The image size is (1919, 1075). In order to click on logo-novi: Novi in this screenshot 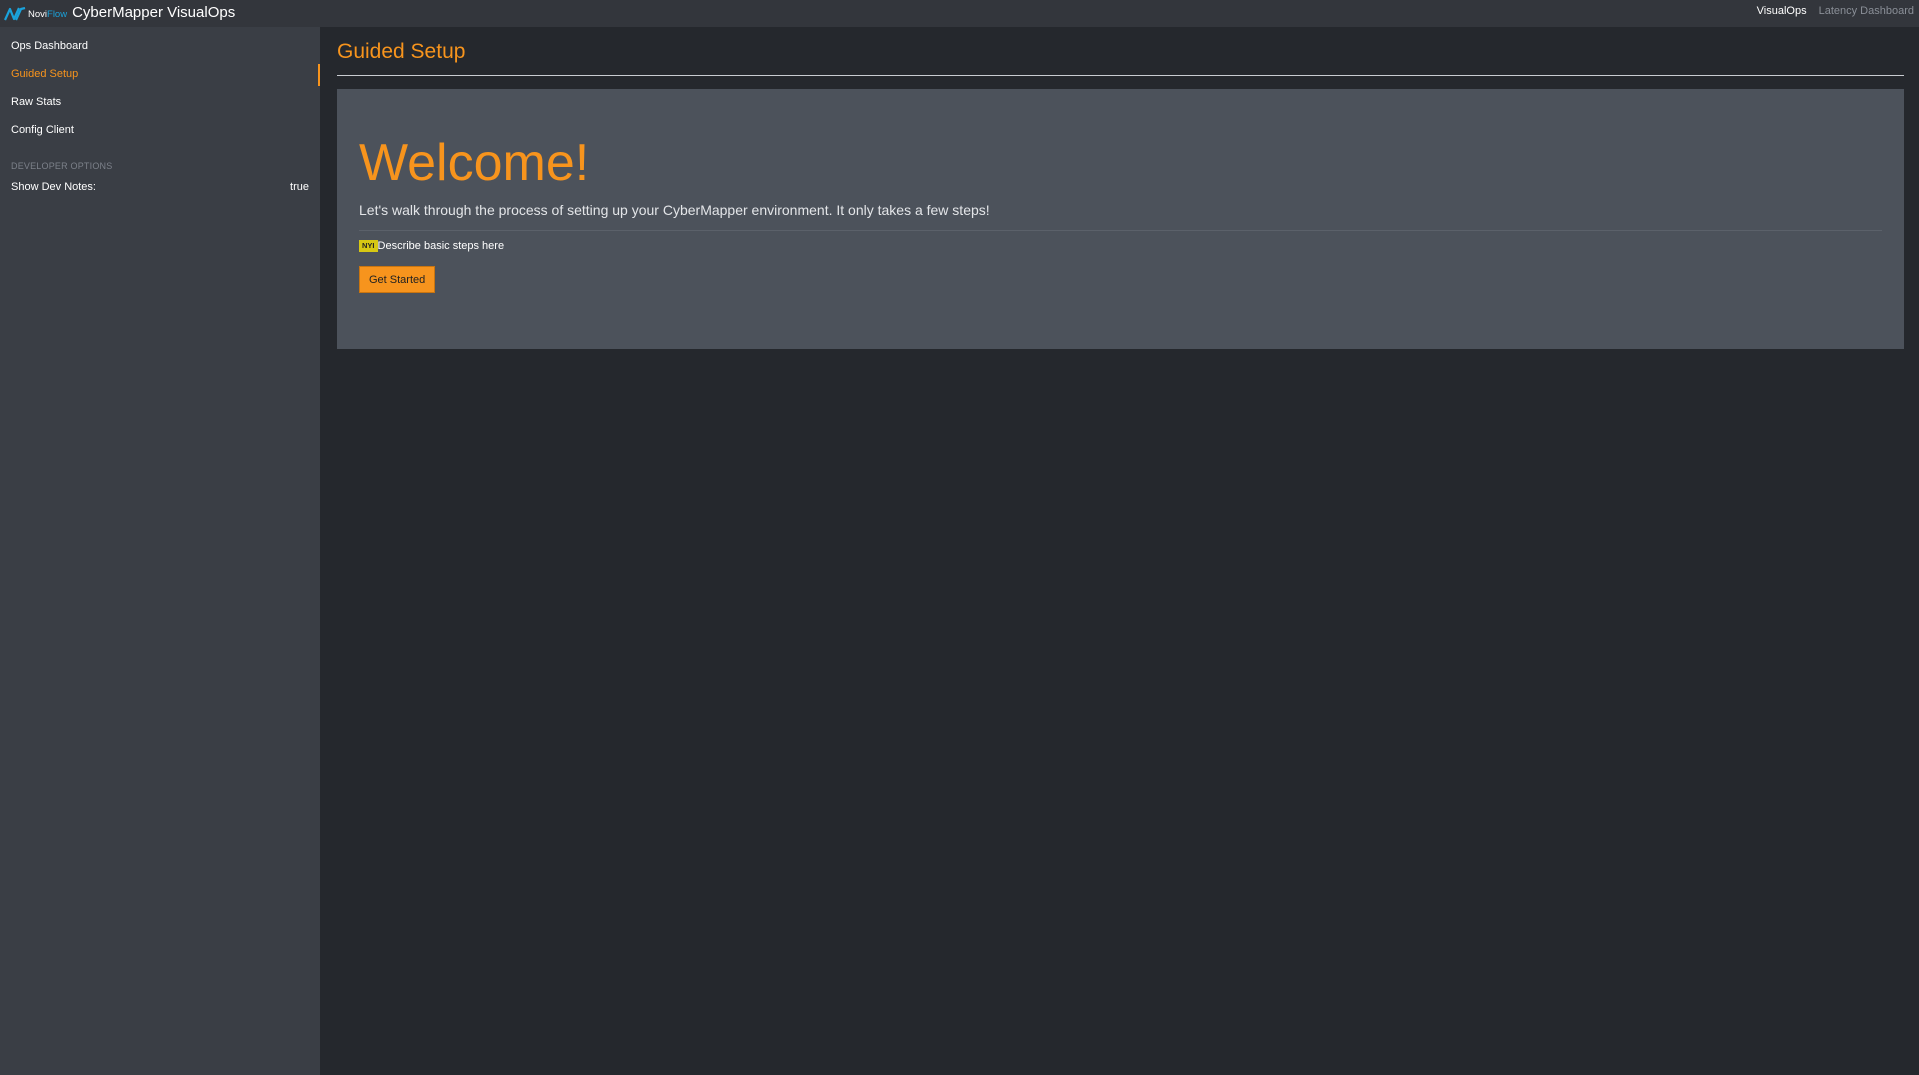, I will do `click(38, 14)`.